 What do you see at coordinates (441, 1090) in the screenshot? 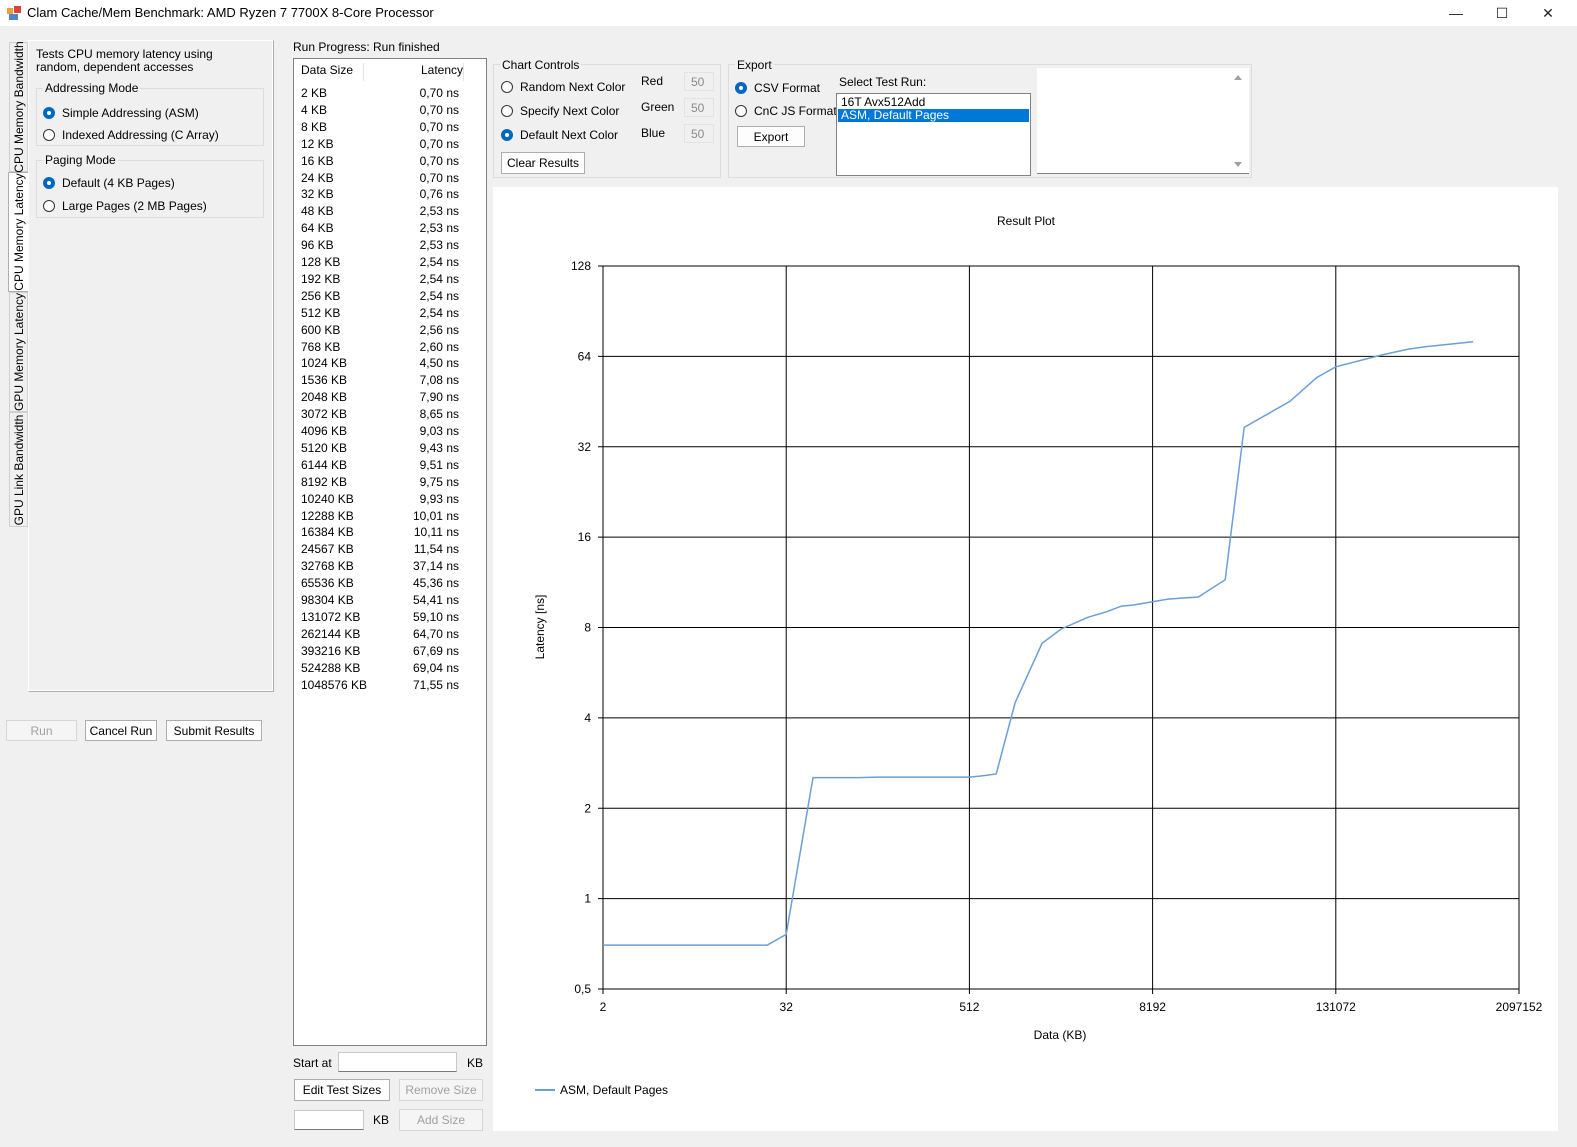
I see `remove-size-button: Remove Size` at bounding box center [441, 1090].